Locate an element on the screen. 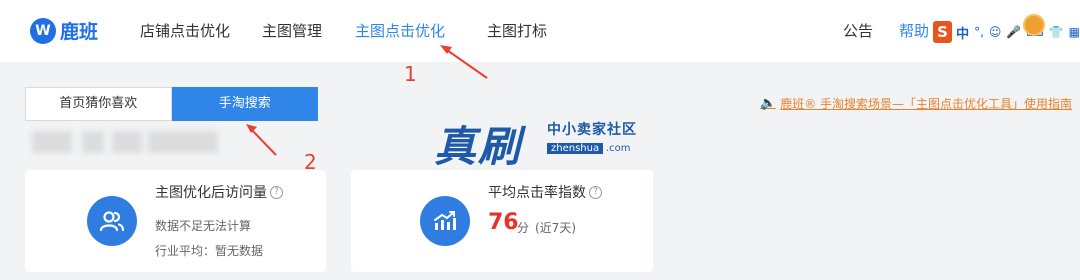 This screenshot has width=1080, height=280. annotation-arrows is located at coordinates (367, 100).